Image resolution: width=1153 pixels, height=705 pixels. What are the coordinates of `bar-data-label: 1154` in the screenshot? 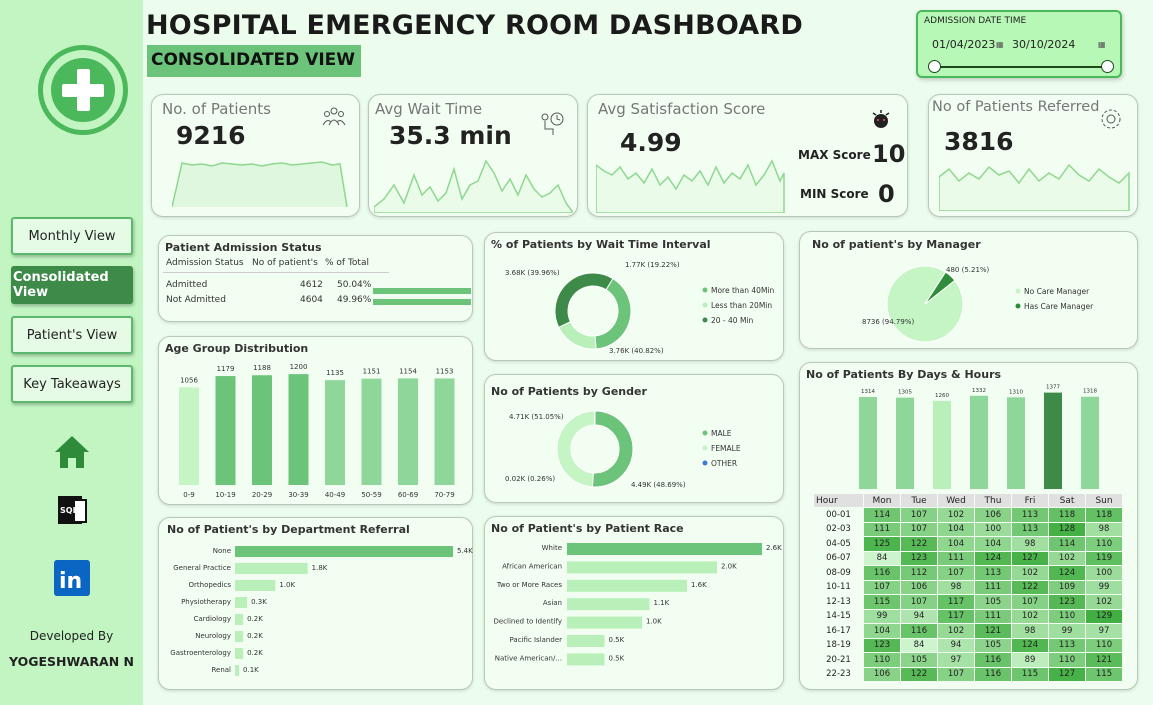 It's located at (408, 371).